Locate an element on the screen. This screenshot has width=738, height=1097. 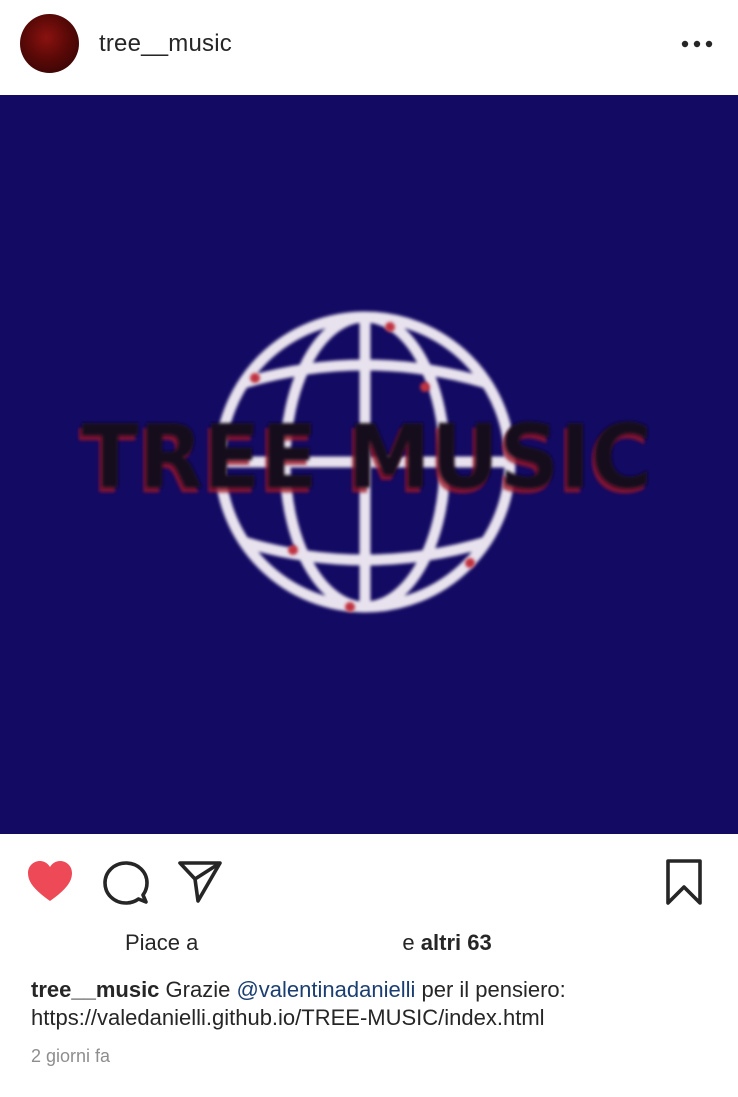
caption-mention: @valentinadanielli is located at coordinates (325, 989).